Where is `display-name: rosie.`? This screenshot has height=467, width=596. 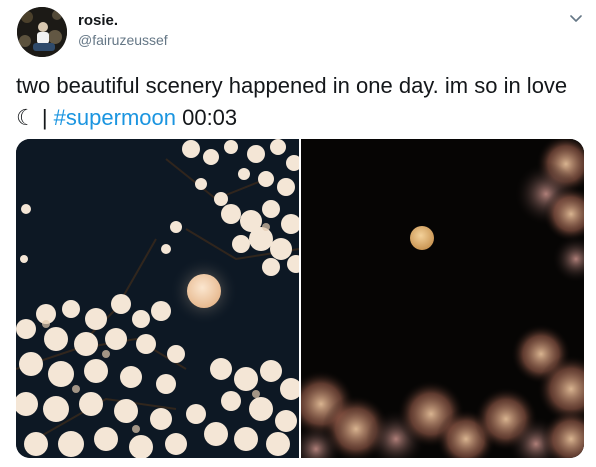
display-name: rosie. is located at coordinates (98, 21).